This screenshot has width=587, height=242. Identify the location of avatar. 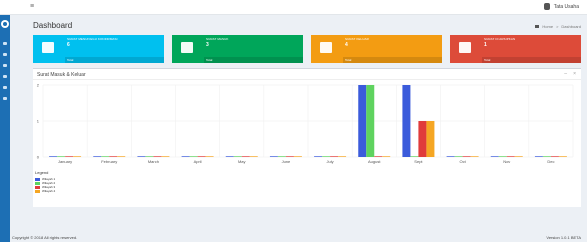
(546, 6).